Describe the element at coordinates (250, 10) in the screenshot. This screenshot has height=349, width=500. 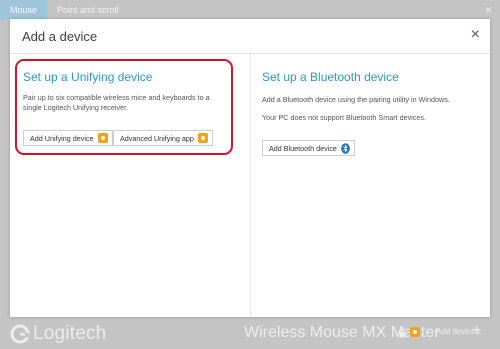
I see `app-tab-bar: Mouse Point and scroll` at that location.